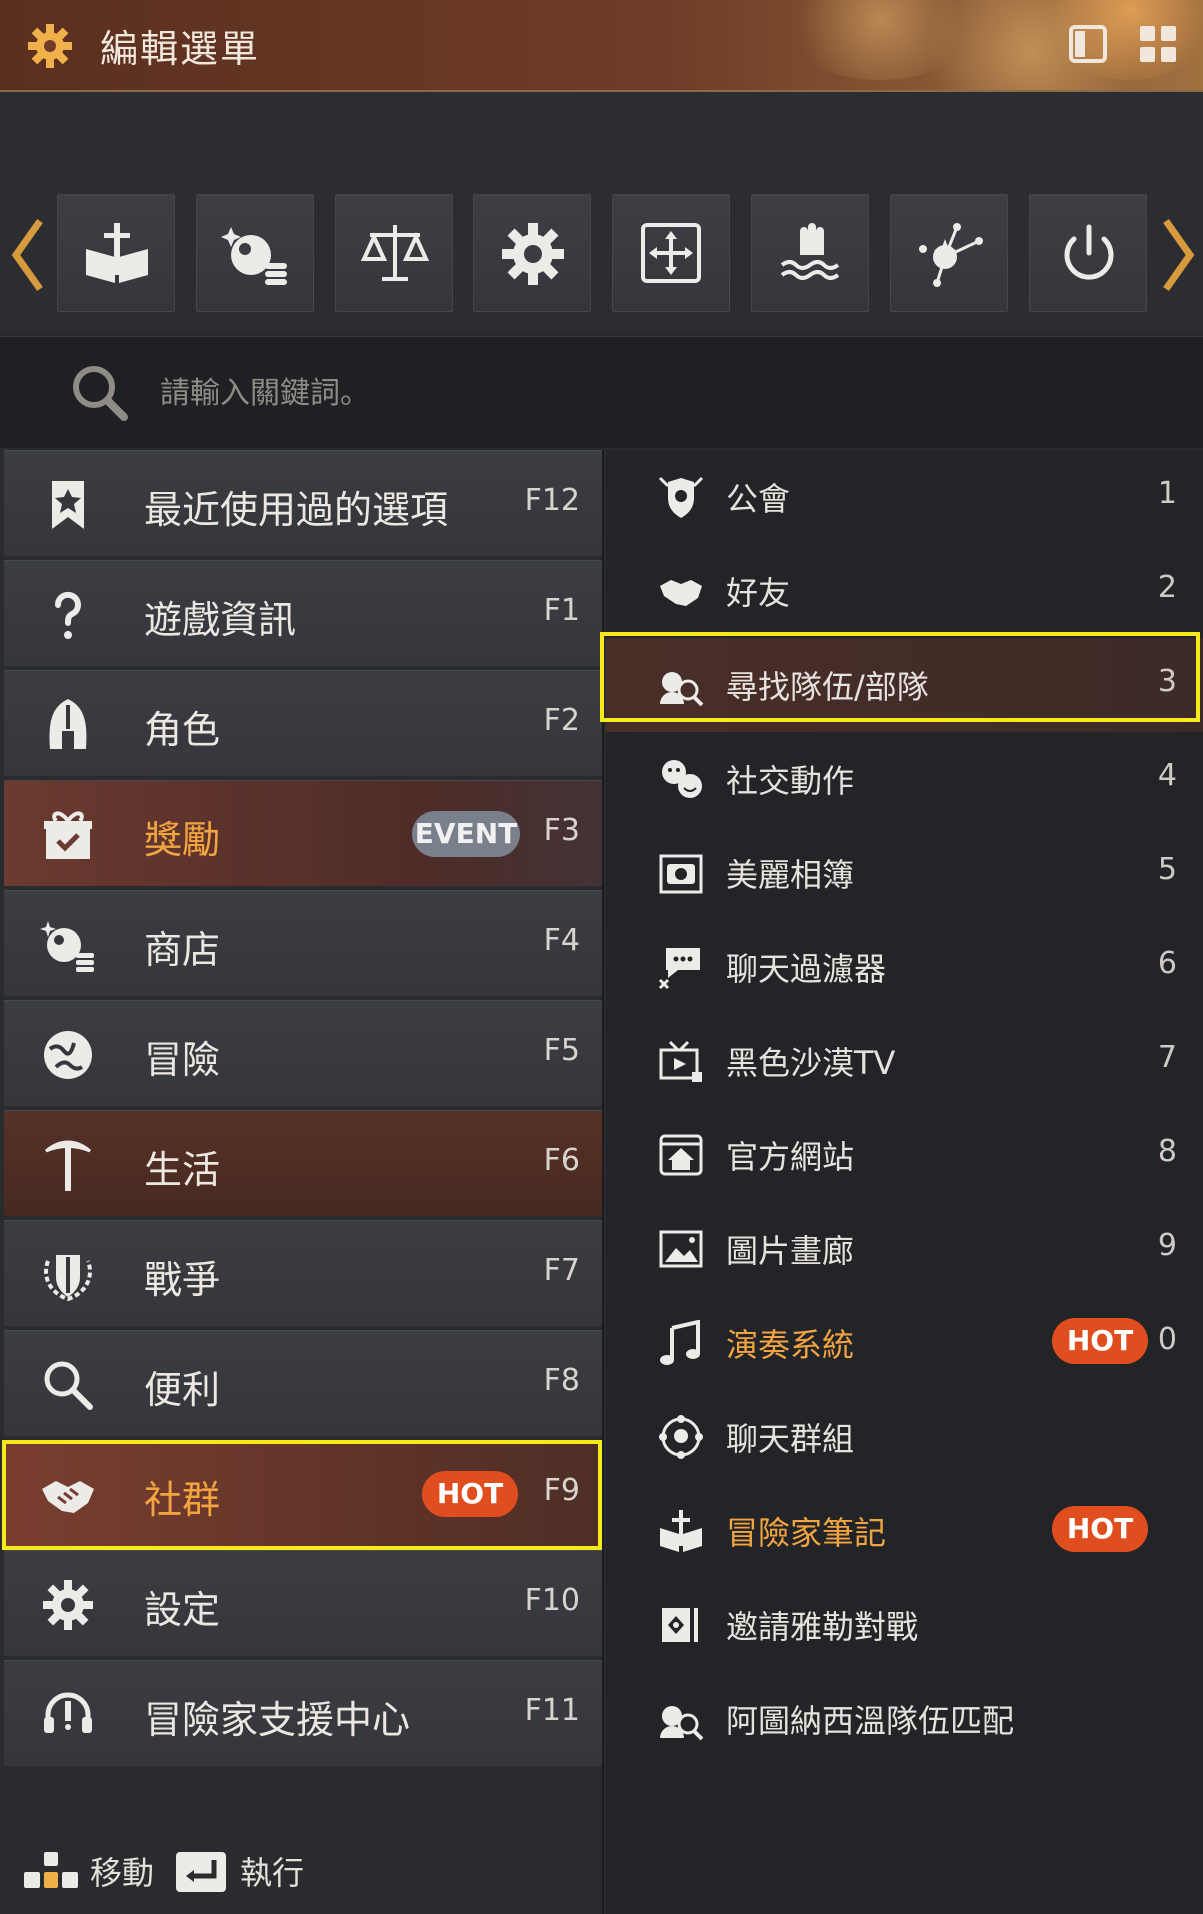 The height and width of the screenshot is (1914, 1203). What do you see at coordinates (272, 1873) in the screenshot?
I see `execute-hint-label: 執行` at bounding box center [272, 1873].